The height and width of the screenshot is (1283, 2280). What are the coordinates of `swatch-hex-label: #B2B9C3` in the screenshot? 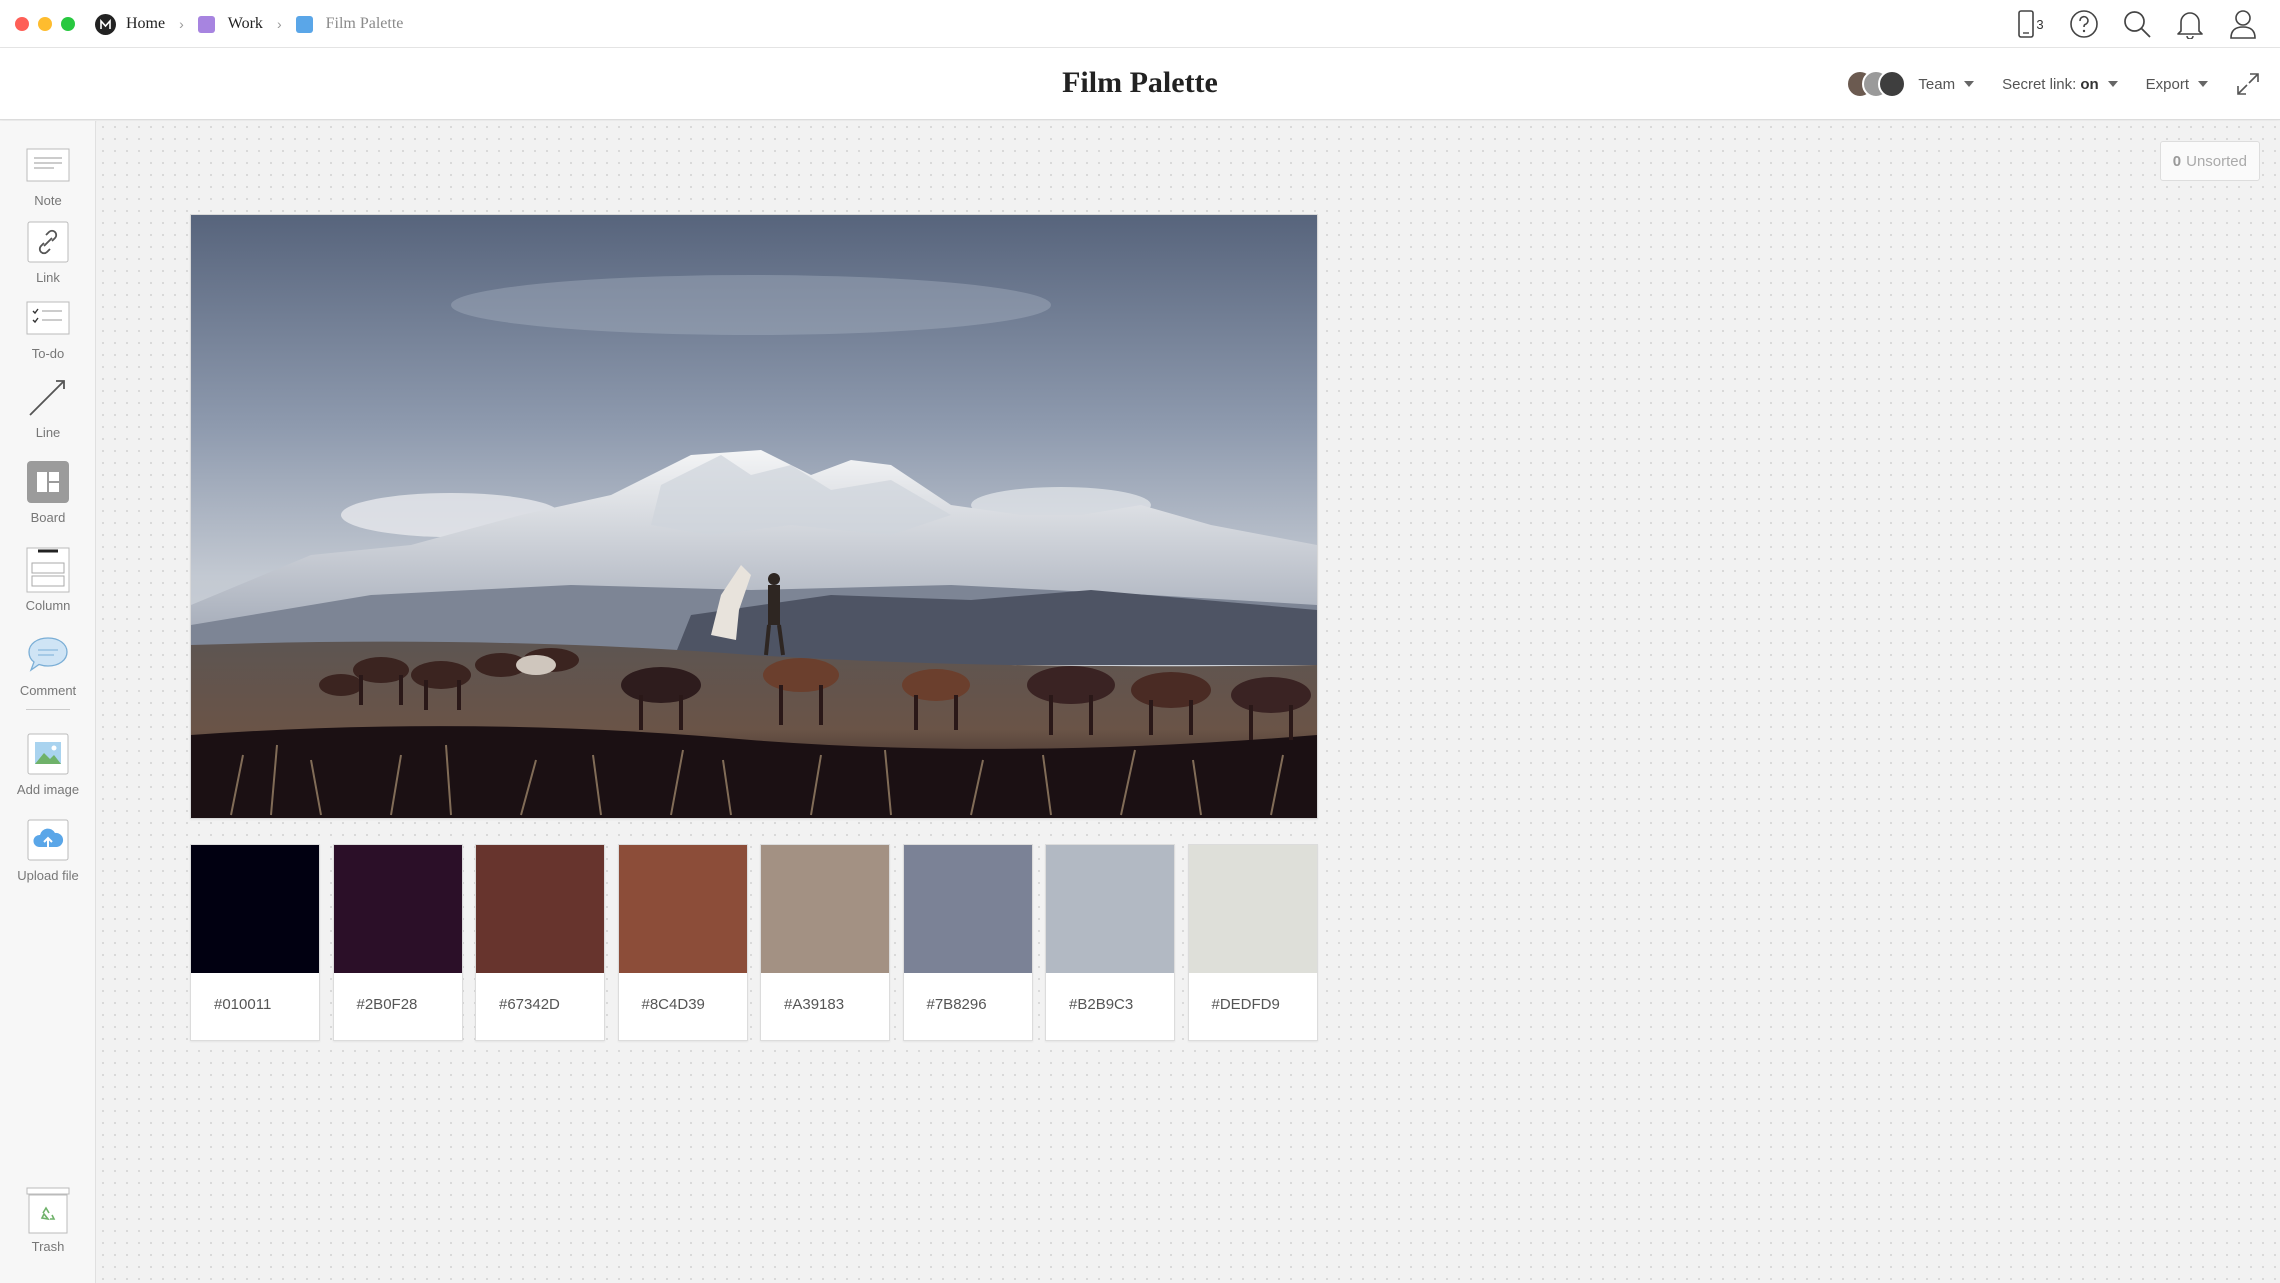 It's located at (1101, 1004).